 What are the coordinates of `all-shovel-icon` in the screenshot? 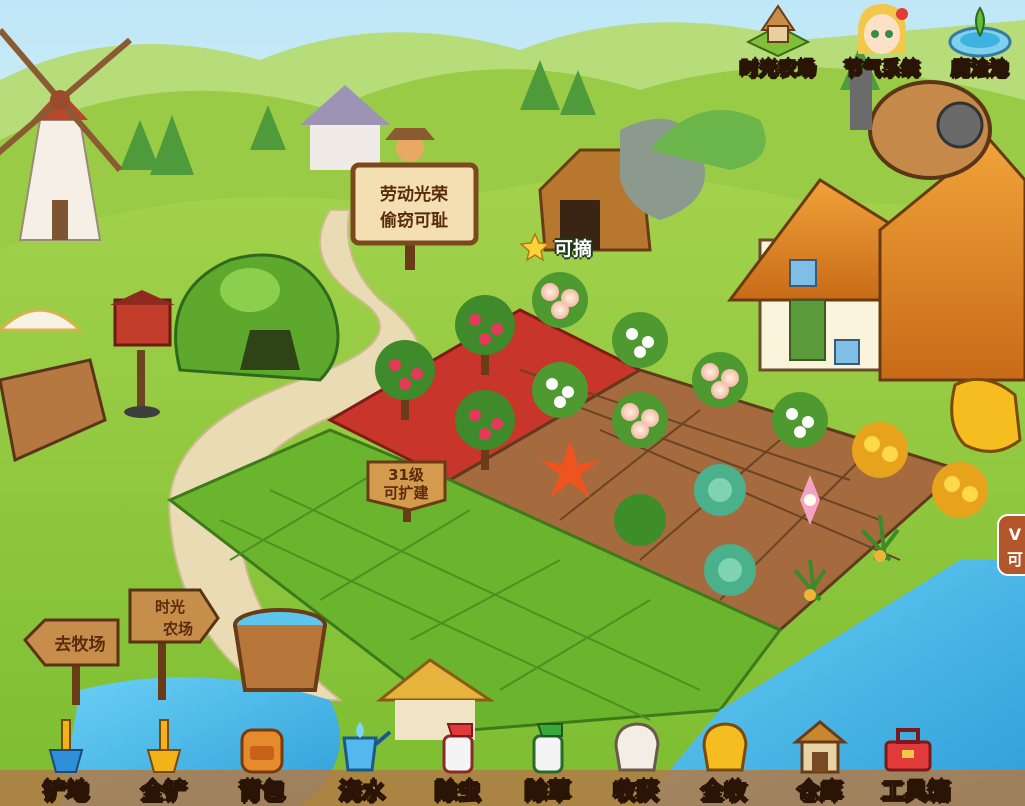 It's located at (164, 746).